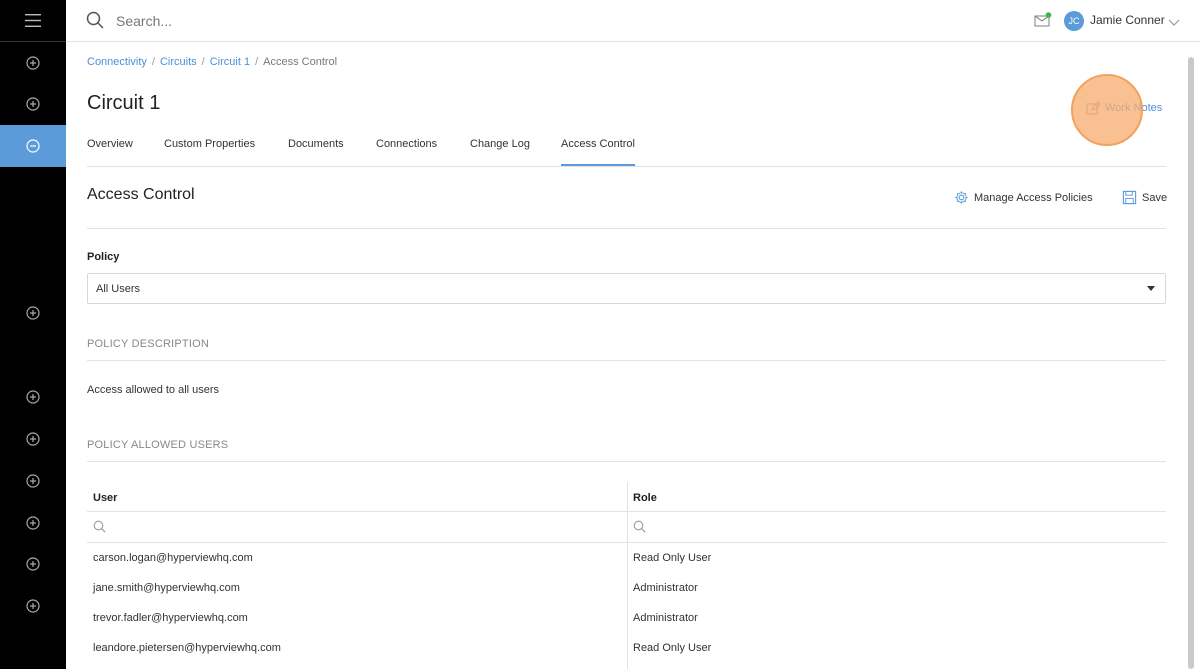 The height and width of the screenshot is (669, 1200). Describe the element at coordinates (316, 21) in the screenshot. I see `search-input` at that location.